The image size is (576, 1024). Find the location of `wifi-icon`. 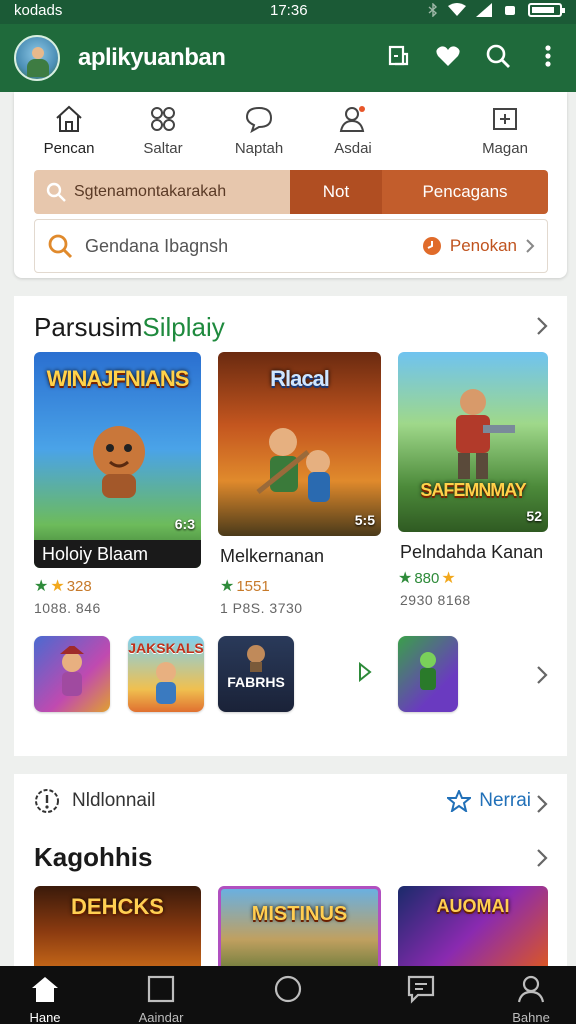

wifi-icon is located at coordinates (457, 9).